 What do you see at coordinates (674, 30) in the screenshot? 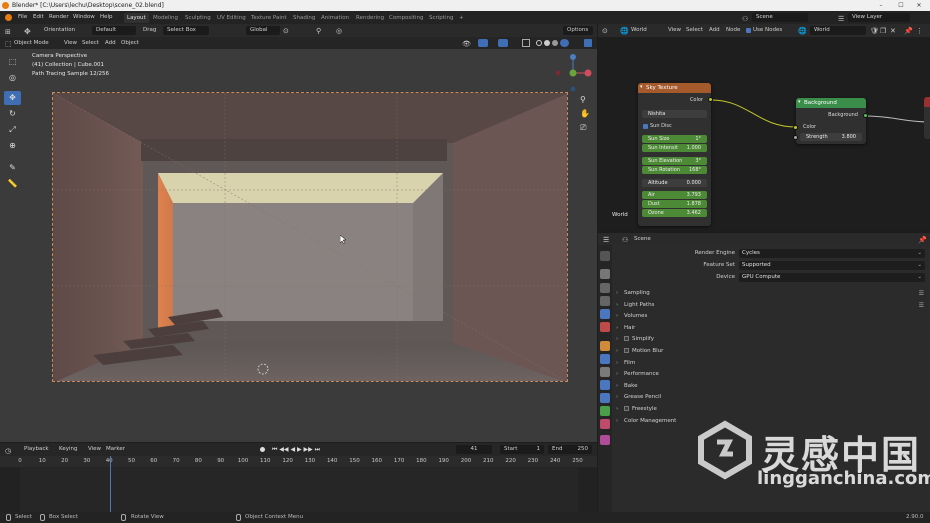
I see `node-menu-view: View` at bounding box center [674, 30].